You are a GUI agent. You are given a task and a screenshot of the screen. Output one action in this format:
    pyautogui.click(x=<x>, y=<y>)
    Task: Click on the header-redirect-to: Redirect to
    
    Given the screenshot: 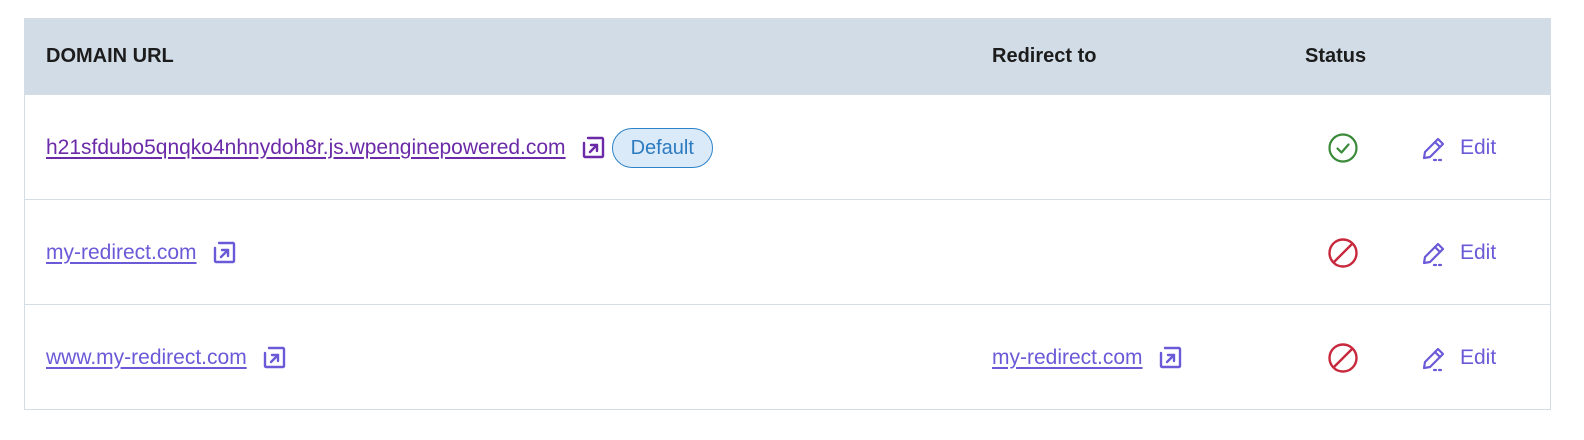 What is the action you would take?
    pyautogui.click(x=1044, y=56)
    